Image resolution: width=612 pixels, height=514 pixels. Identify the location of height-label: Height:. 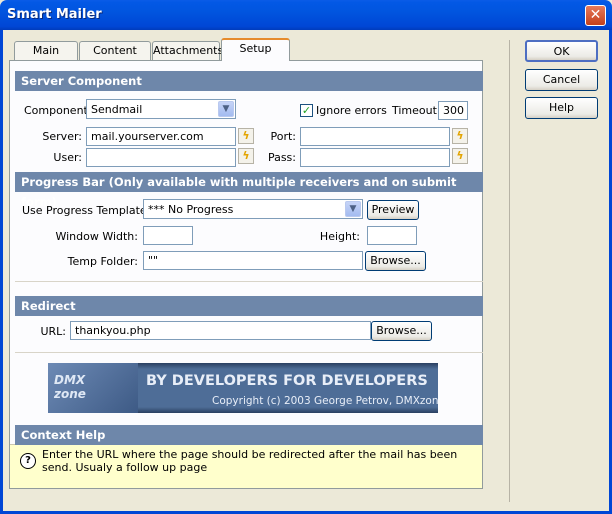
(339, 236).